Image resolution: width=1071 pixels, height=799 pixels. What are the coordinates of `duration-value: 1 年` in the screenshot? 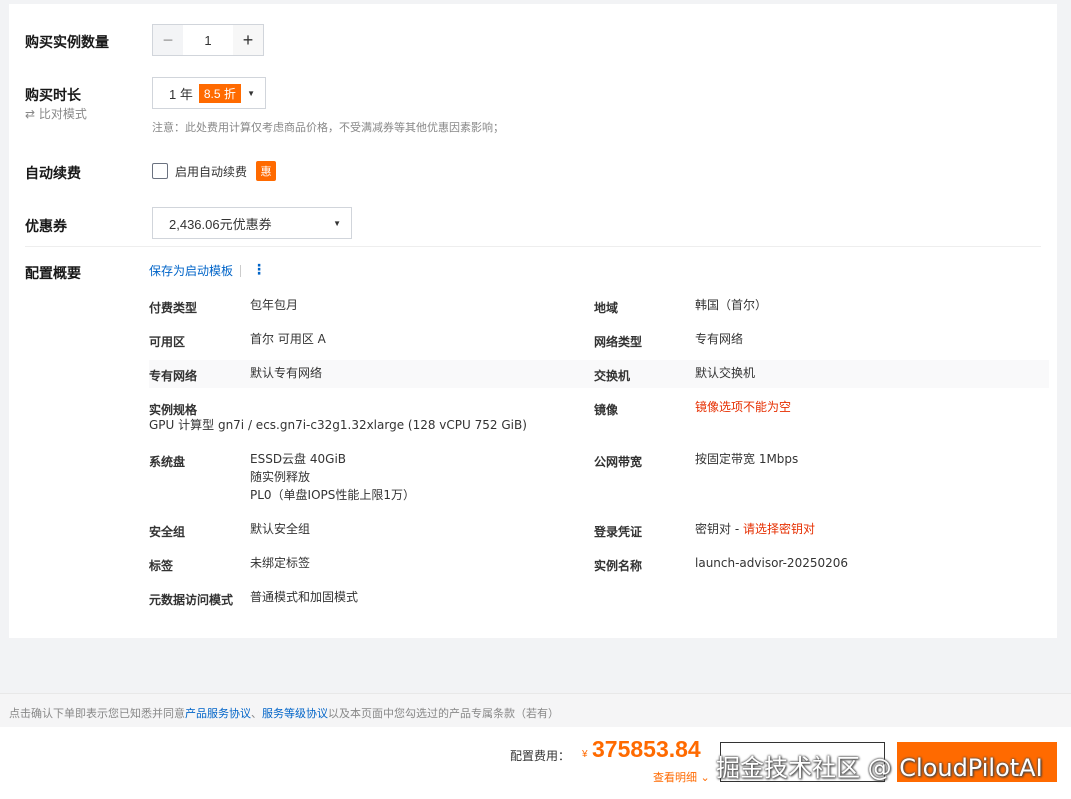 It's located at (181, 94).